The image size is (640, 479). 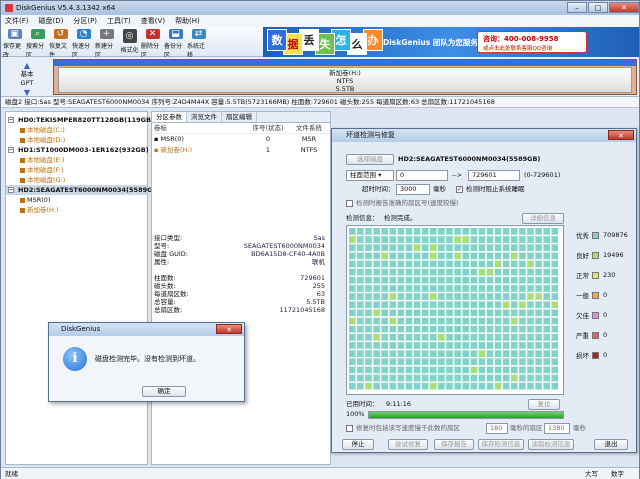 What do you see at coordinates (229, 329) in the screenshot?
I see `message-close-button: ✕` at bounding box center [229, 329].